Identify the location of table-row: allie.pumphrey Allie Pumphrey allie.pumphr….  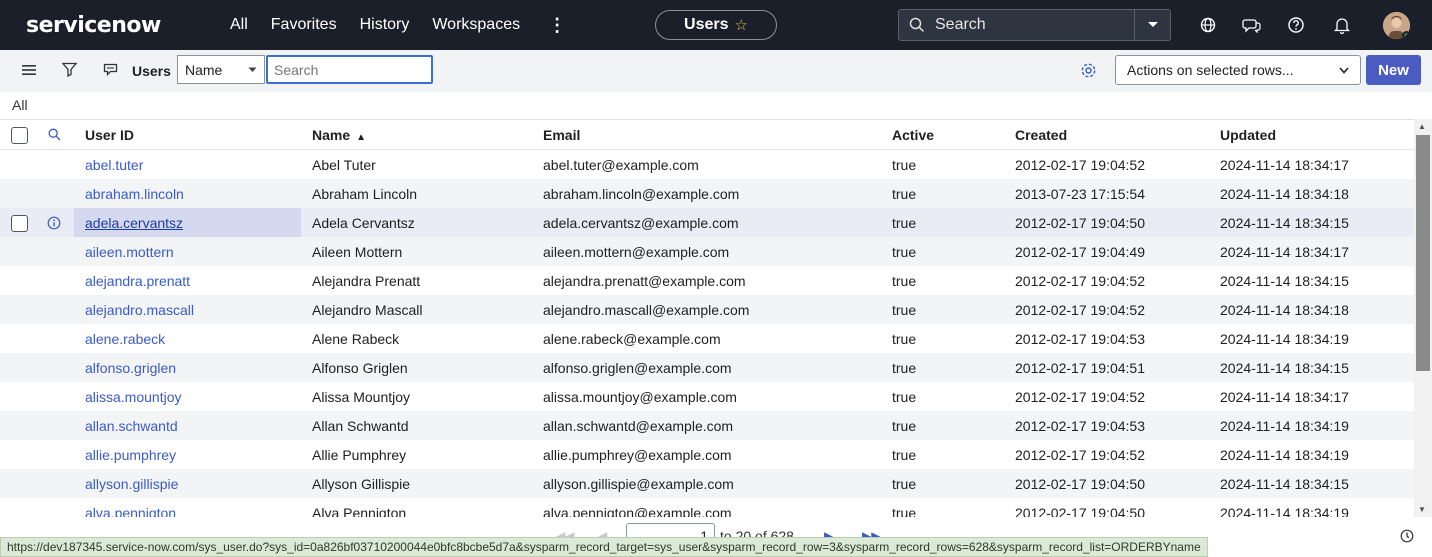
(707, 454).